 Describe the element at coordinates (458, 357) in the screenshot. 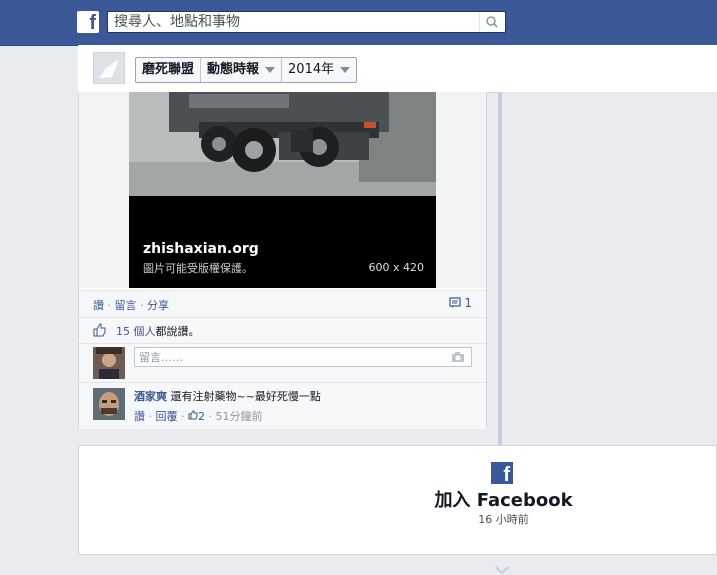

I see `camera-icon` at that location.